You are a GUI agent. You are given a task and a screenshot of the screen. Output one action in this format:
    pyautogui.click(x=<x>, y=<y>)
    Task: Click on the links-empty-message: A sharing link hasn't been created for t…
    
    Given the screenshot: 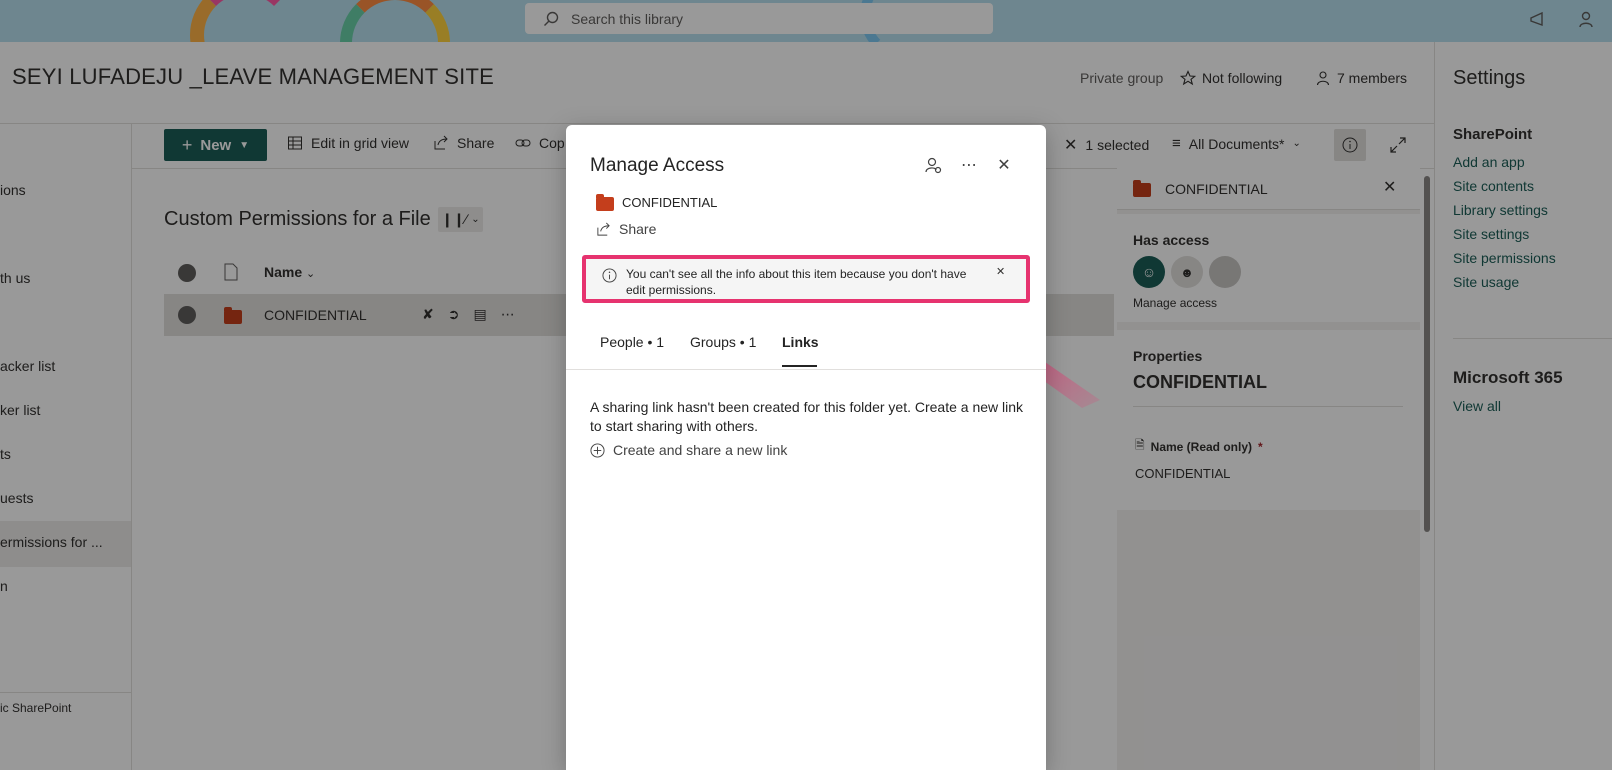 What is the action you would take?
    pyautogui.click(x=807, y=416)
    